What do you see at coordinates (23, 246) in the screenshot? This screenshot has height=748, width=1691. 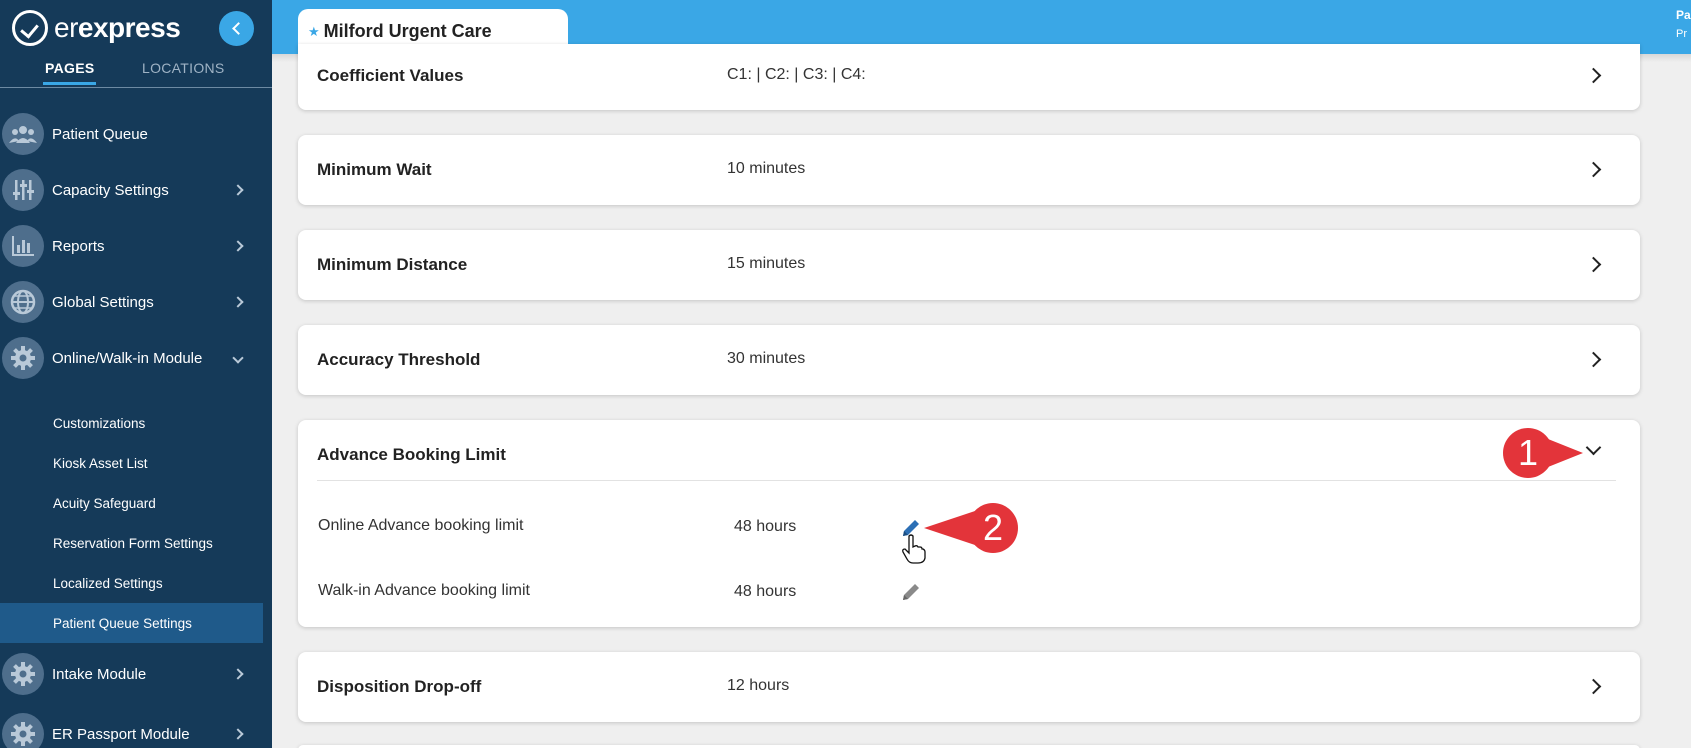 I see `bar-chart-icon` at bounding box center [23, 246].